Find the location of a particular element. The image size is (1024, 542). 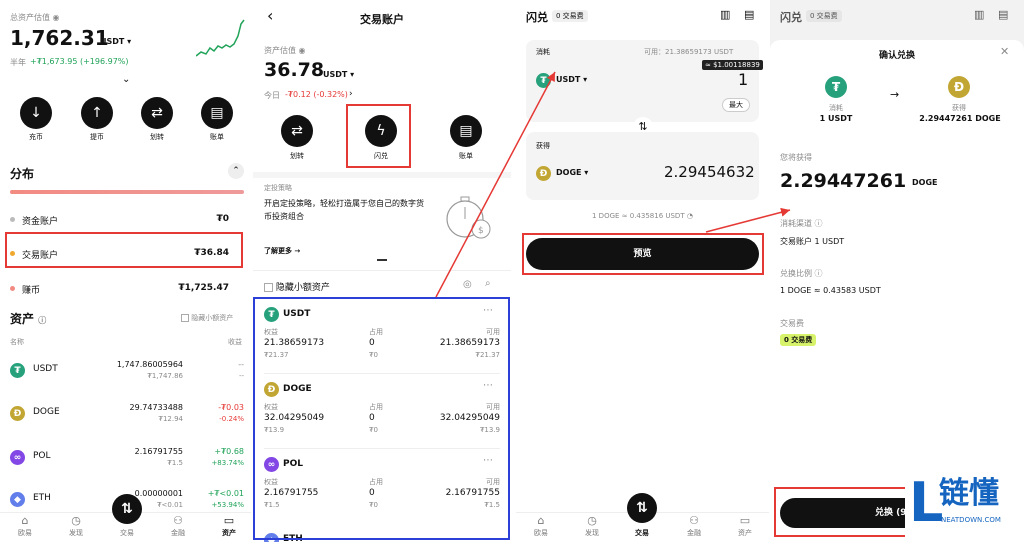

asset-est-label: 资产估值 ◉ is located at coordinates (285, 50).